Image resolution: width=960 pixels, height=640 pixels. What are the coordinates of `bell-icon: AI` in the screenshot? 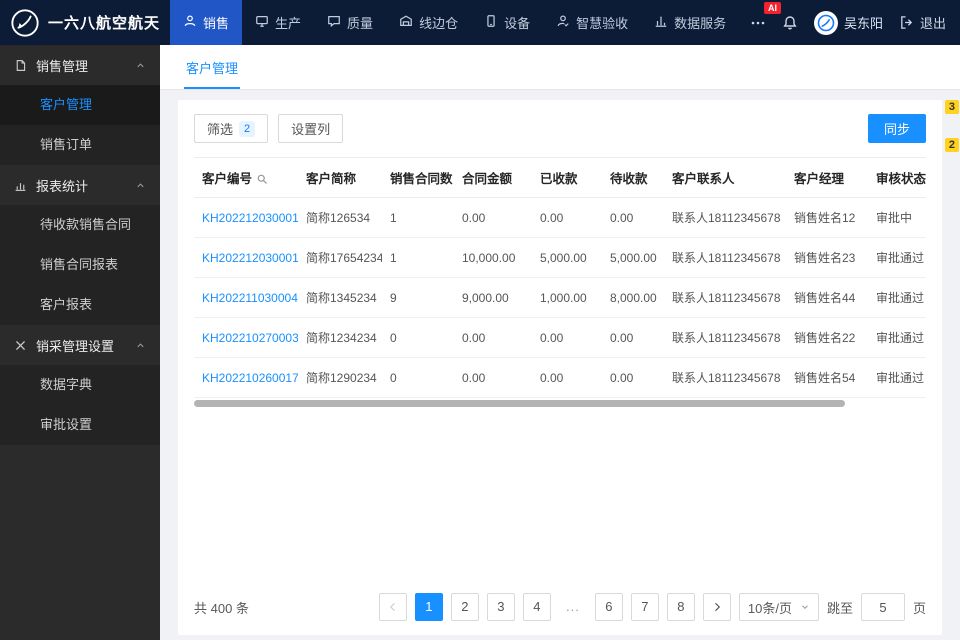 It's located at (780, 16).